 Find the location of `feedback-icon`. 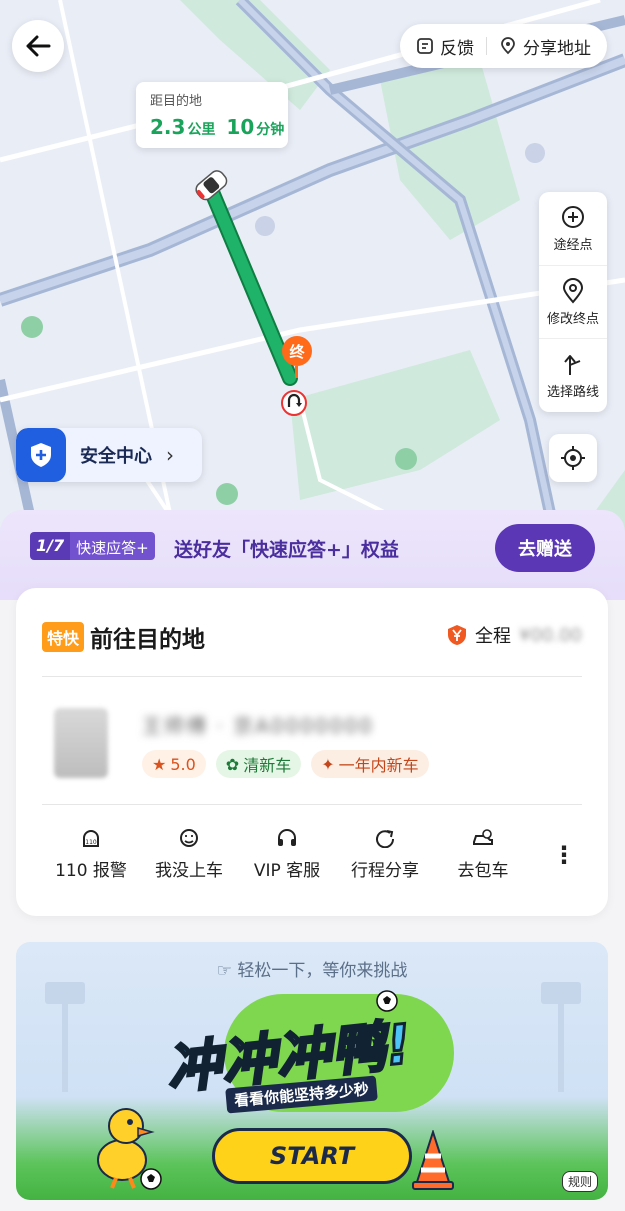

feedback-icon is located at coordinates (425, 46).